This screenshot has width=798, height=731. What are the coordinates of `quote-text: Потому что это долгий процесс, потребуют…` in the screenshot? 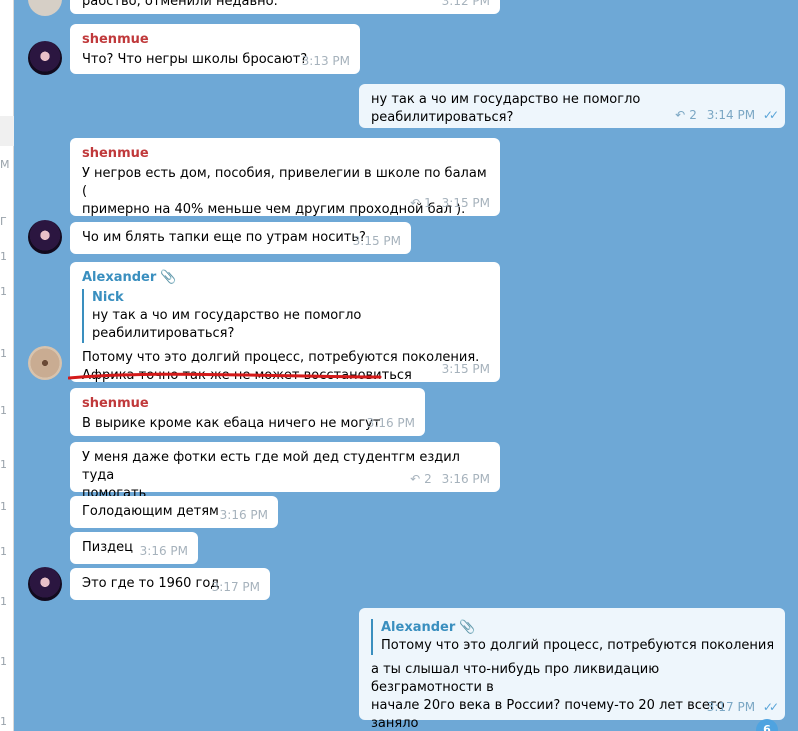 It's located at (577, 645).